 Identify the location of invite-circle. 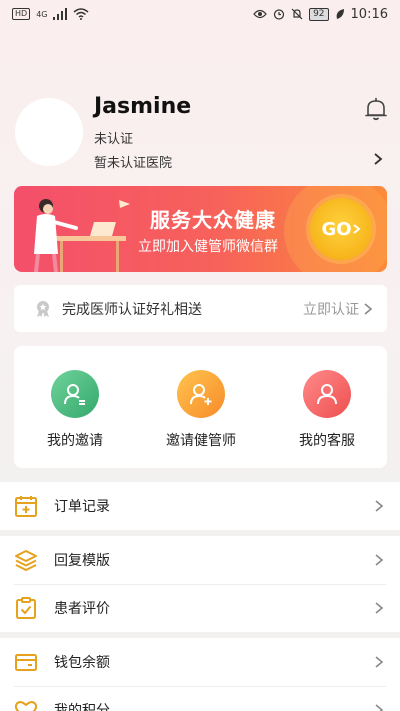
(75, 394).